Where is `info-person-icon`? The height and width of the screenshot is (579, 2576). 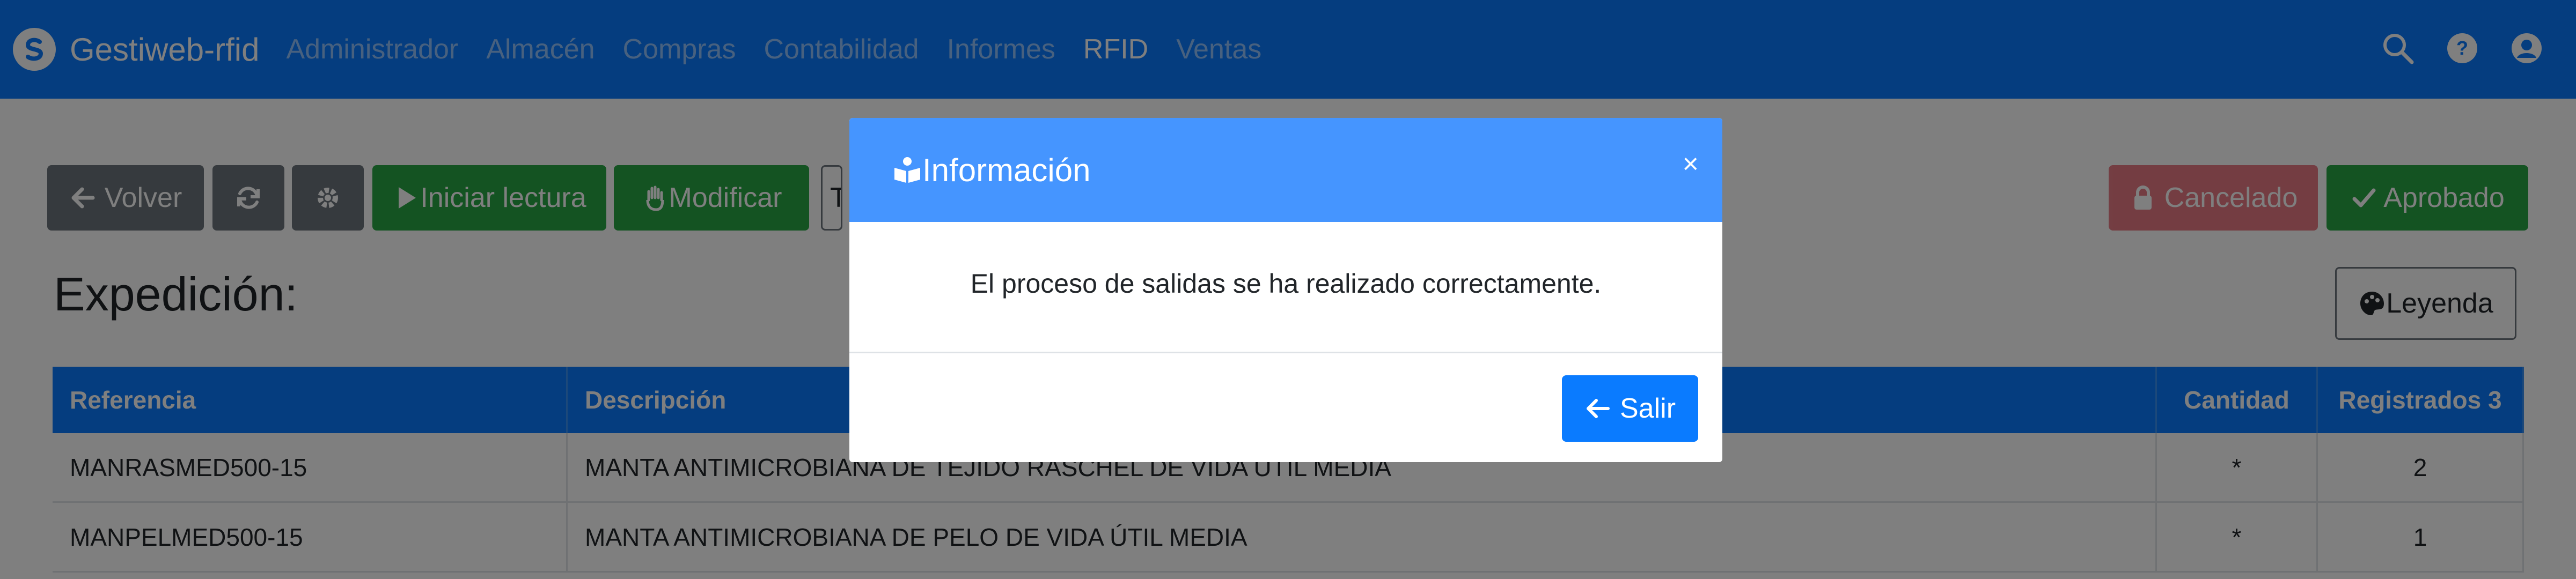 info-person-icon is located at coordinates (907, 170).